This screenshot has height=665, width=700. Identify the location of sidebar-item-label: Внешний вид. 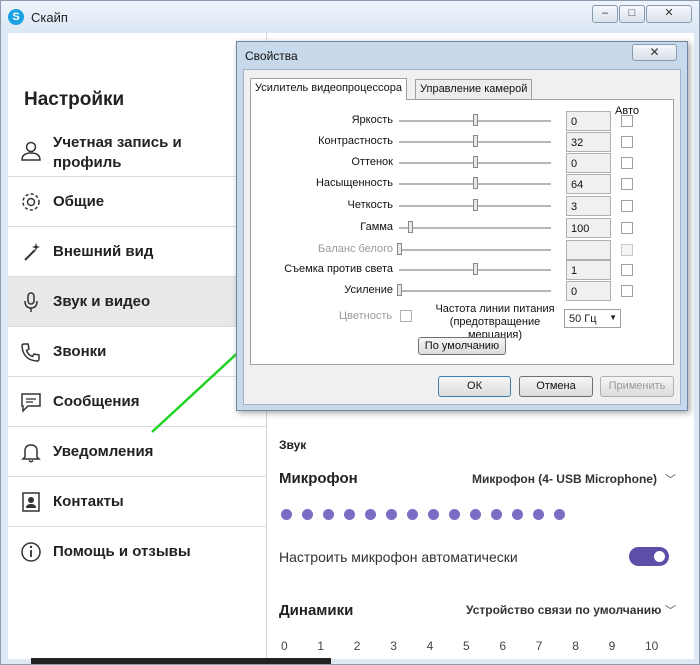
(103, 251).